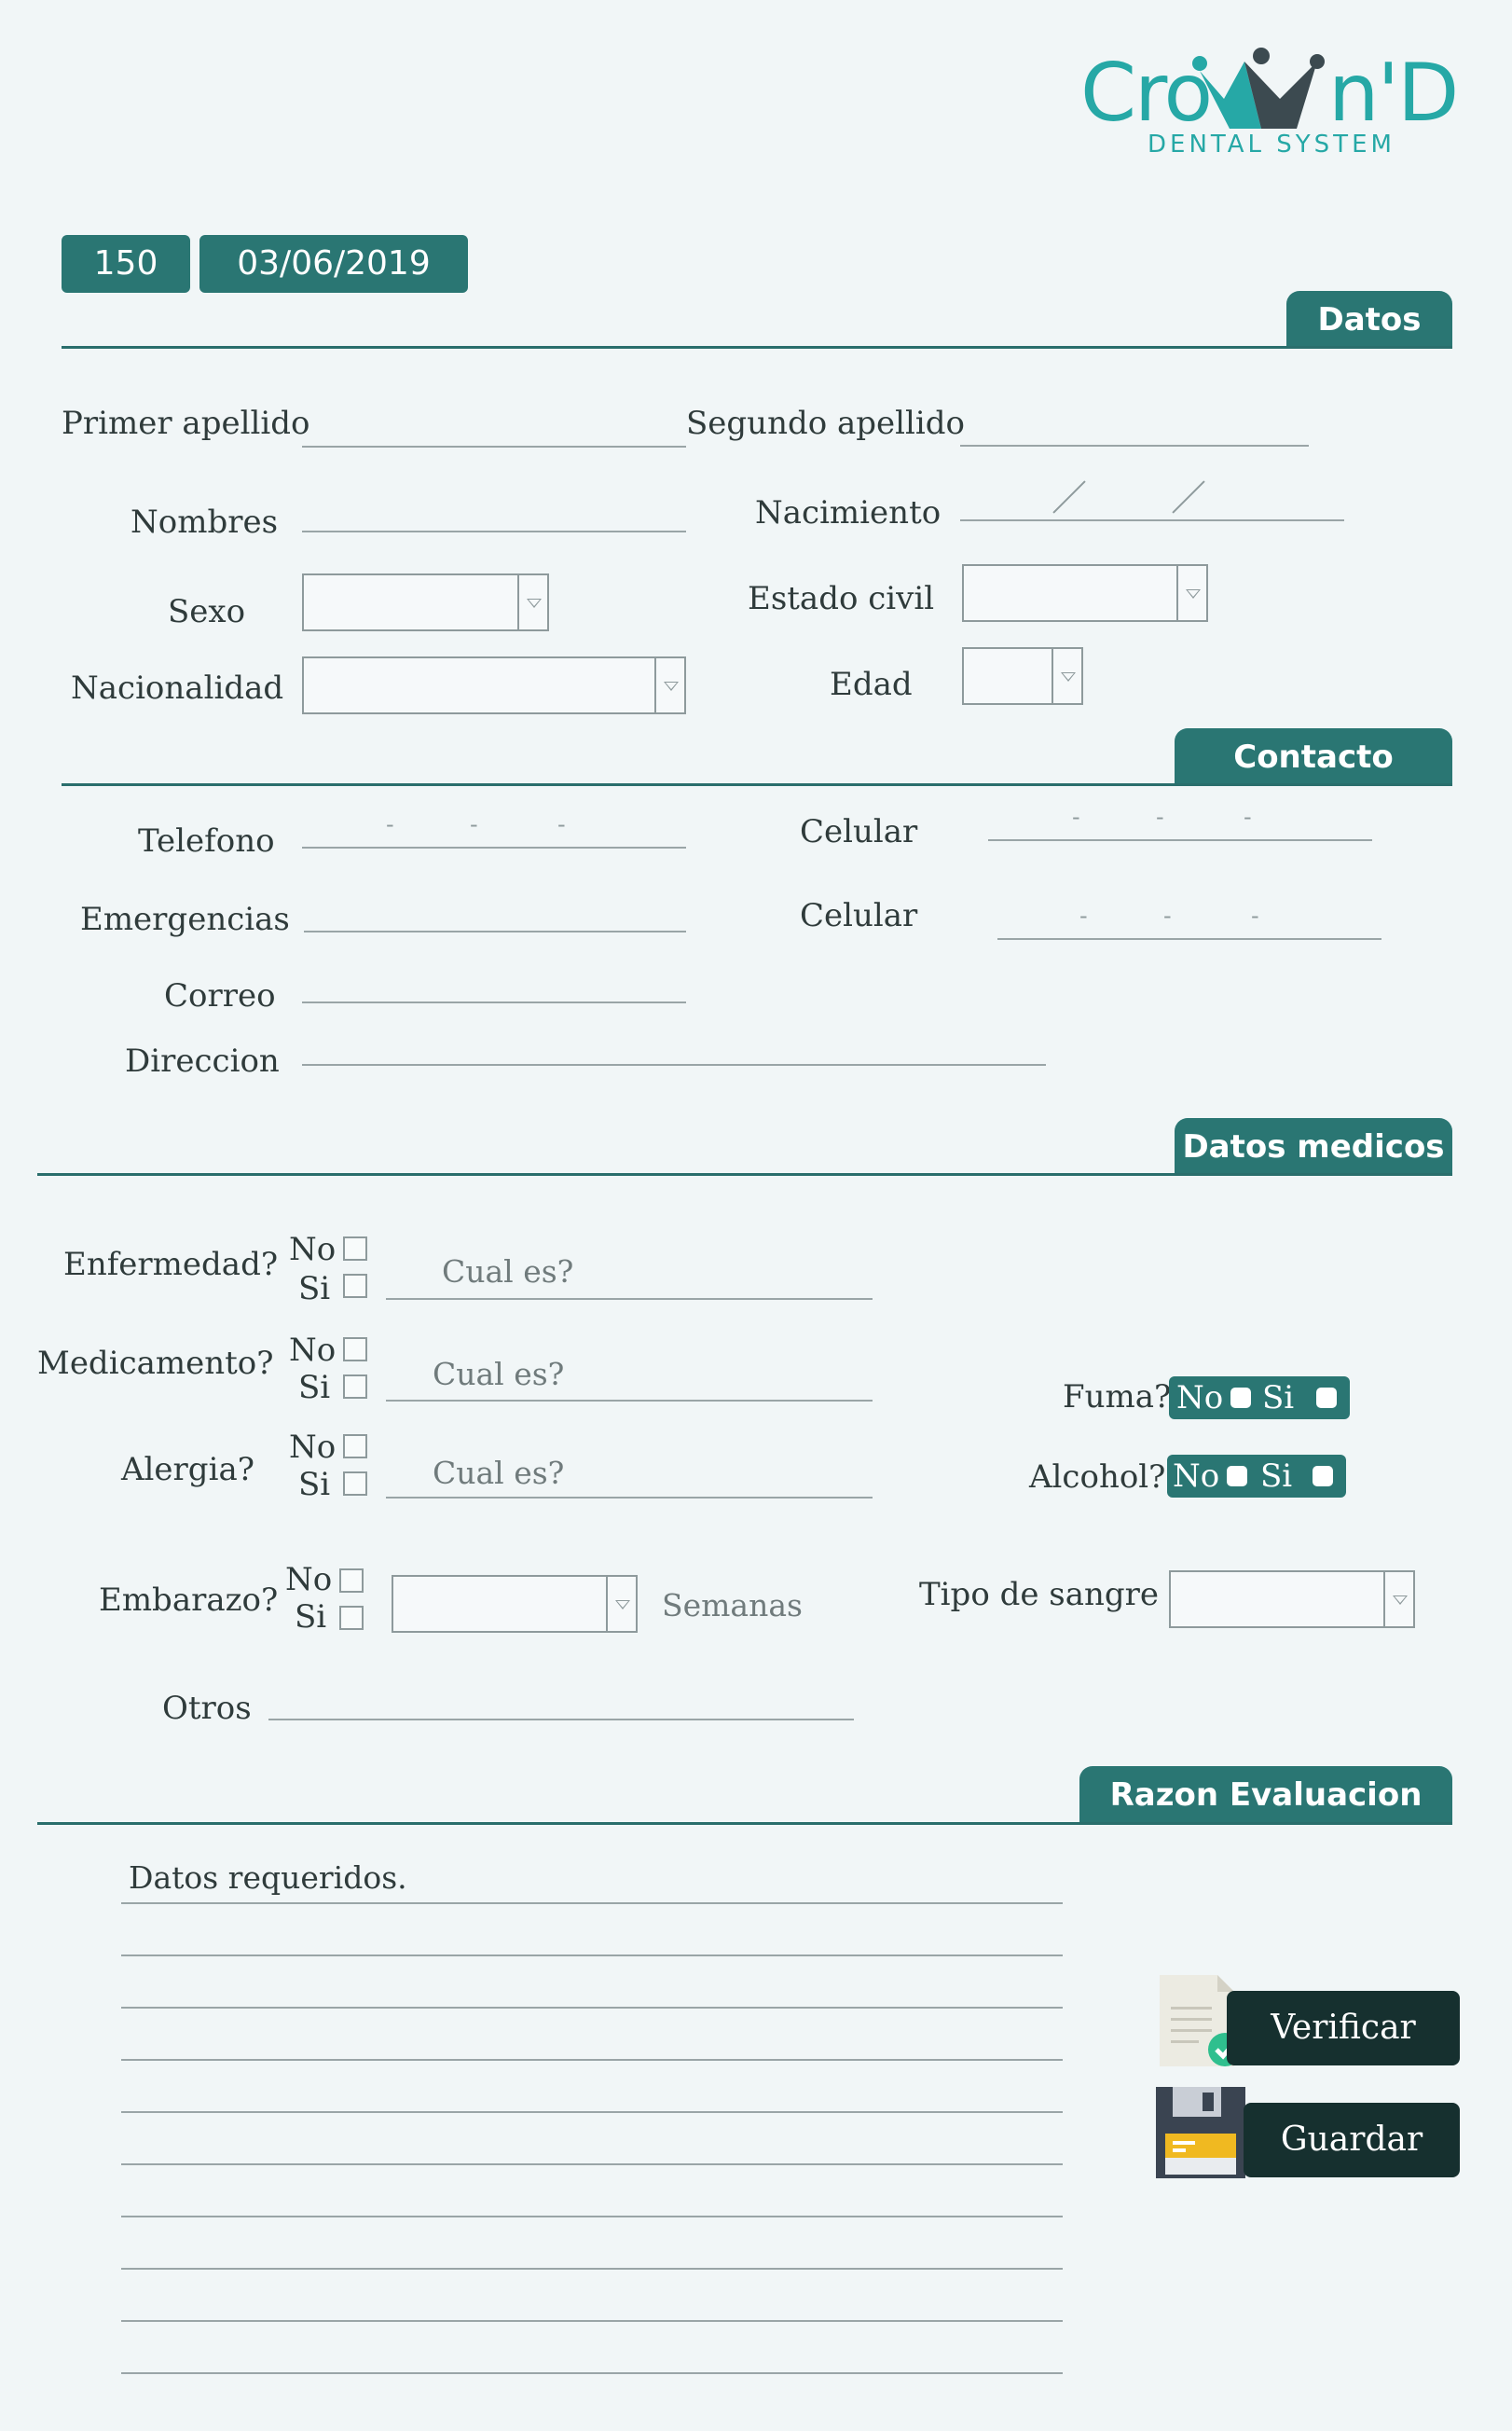 Image resolution: width=1512 pixels, height=2431 pixels. Describe the element at coordinates (744, 1823) in the screenshot. I see `section-divider-razon` at that location.